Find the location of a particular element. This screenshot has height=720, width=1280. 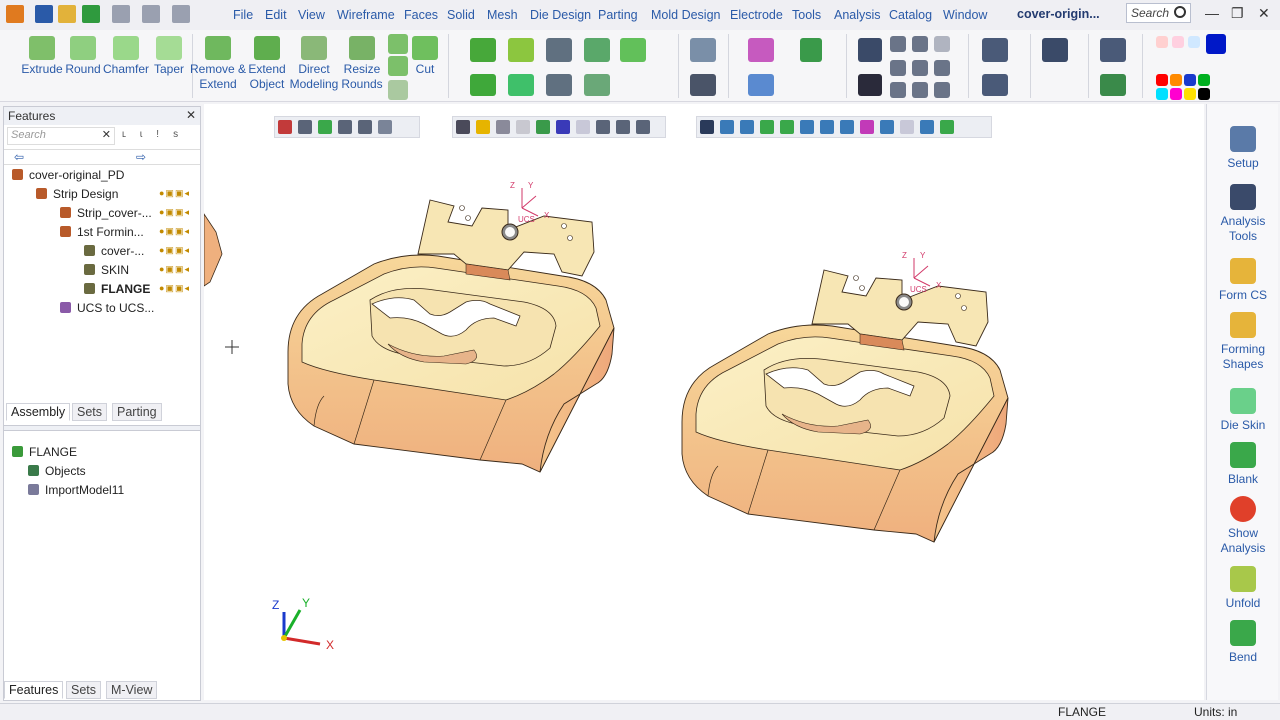

show-analysis-button: Show Analysis is located at coordinates (1243, 526).